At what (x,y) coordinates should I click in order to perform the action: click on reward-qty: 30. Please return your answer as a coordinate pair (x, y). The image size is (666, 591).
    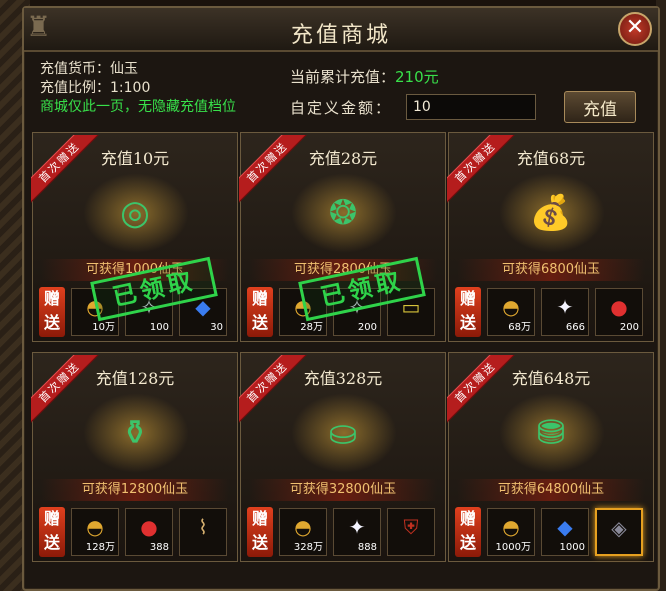
    Looking at the image, I should click on (216, 327).